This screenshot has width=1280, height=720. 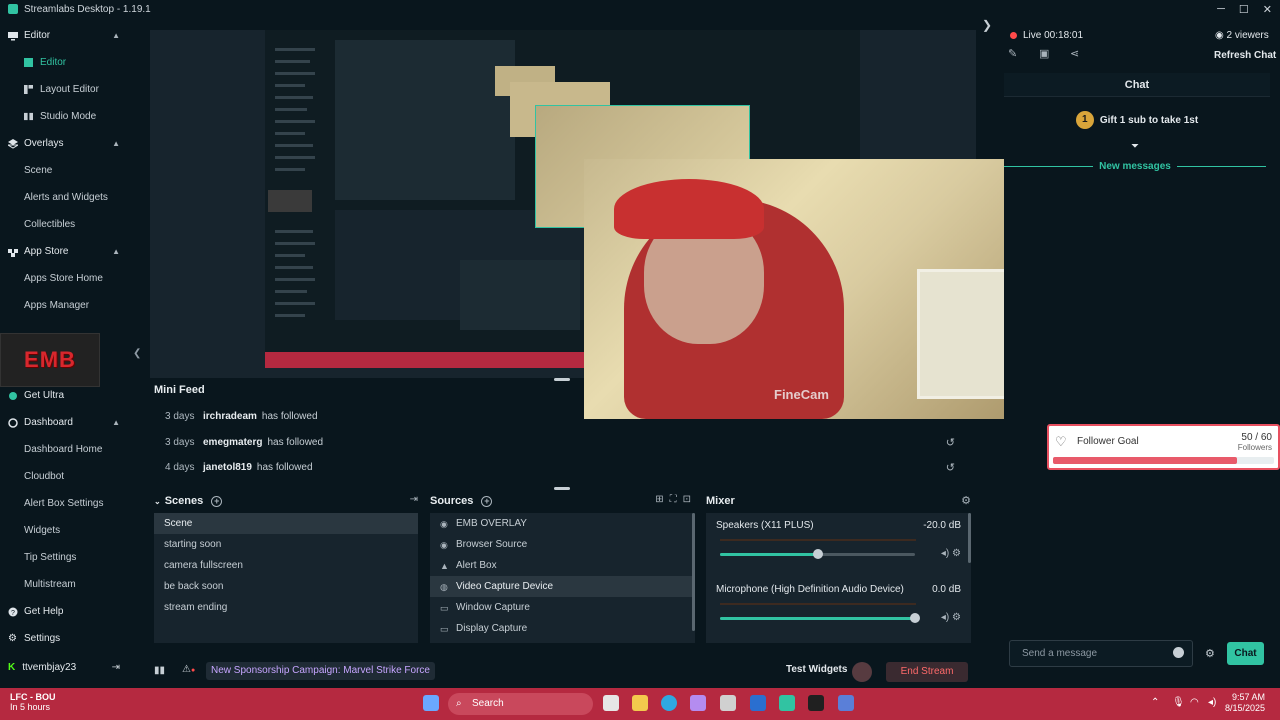 I want to click on sidebar-item-multistream: Multistream, so click(x=65, y=584).